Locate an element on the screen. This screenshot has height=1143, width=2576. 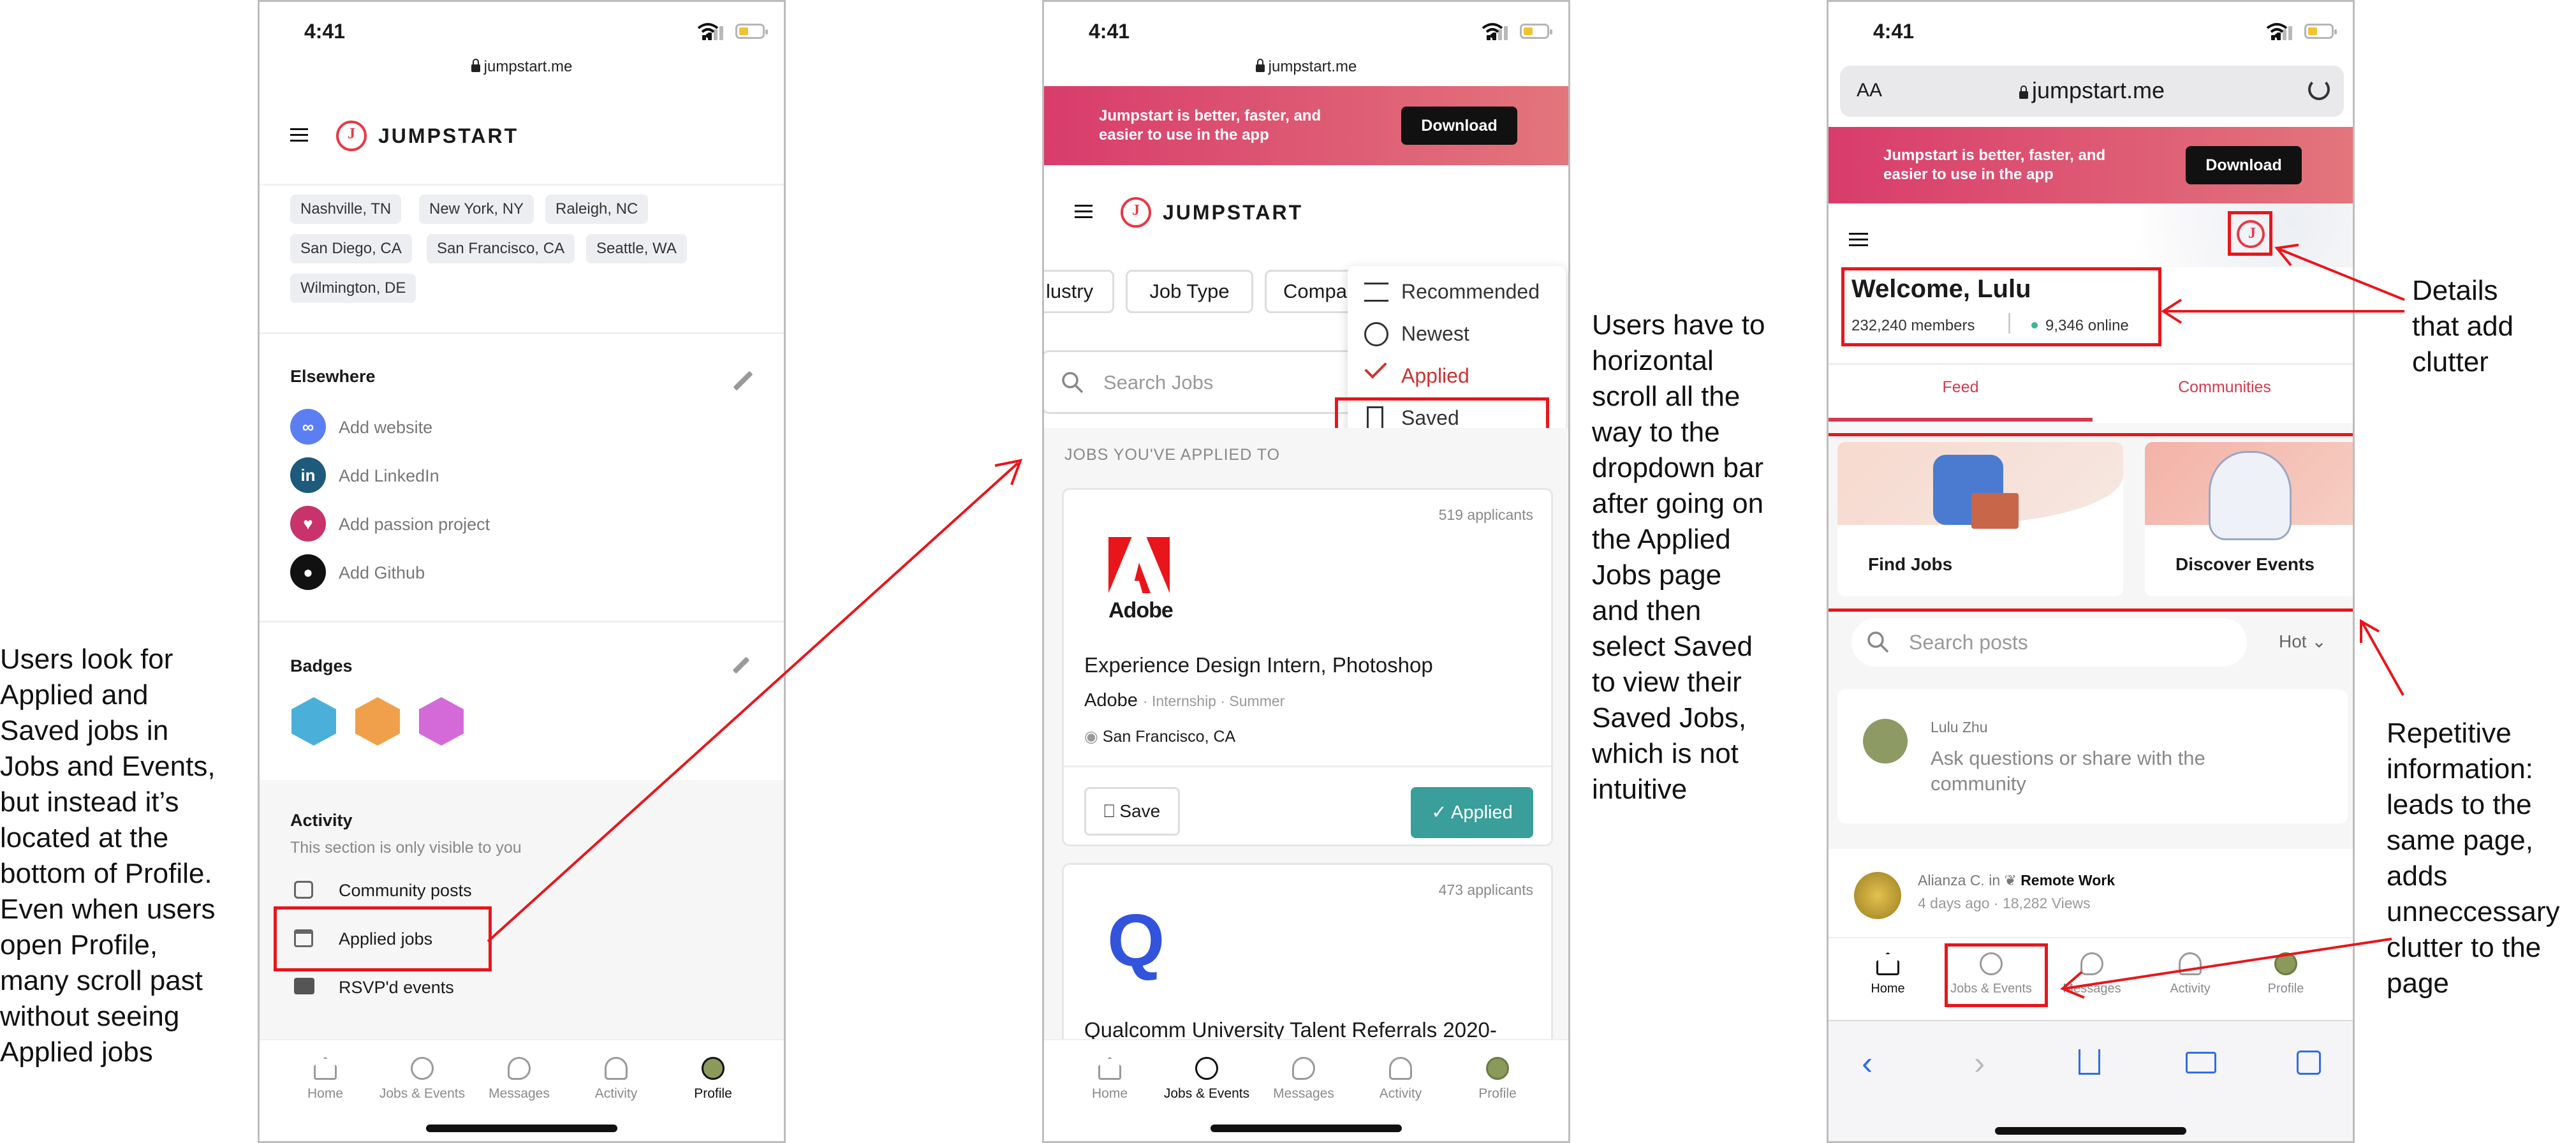
annotation-line: Applied jobs is located at coordinates (76, 1052).